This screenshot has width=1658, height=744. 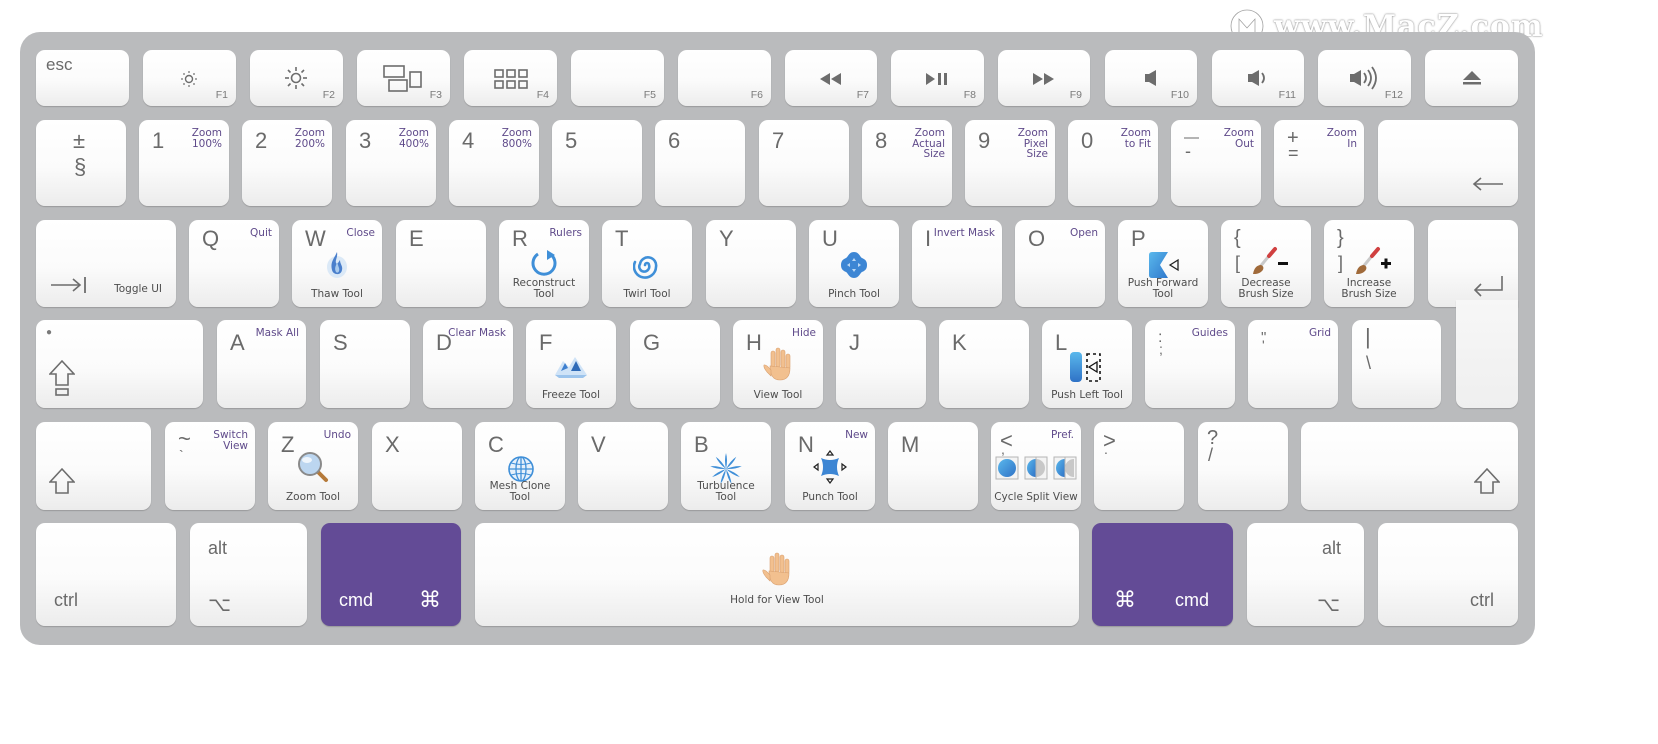 I want to click on key-u: U Pinch Tool, so click(x=854, y=263).